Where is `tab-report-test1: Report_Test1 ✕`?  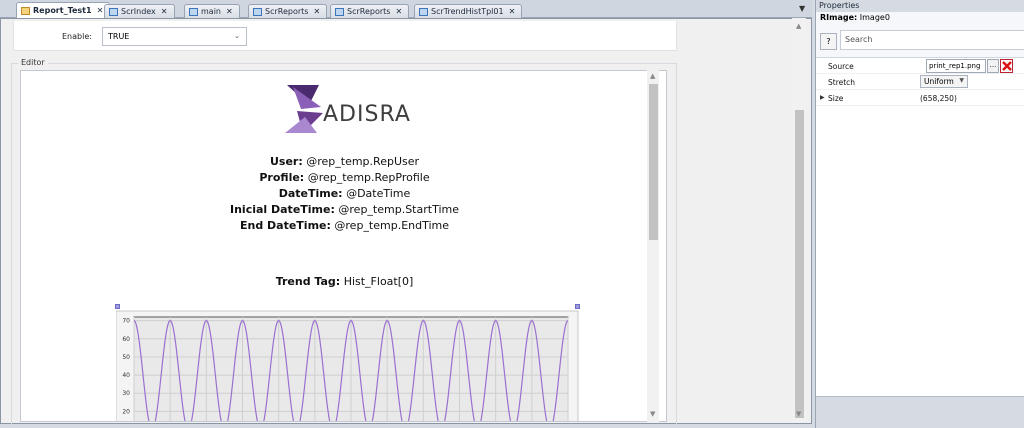 tab-report-test1: Report_Test1 ✕ is located at coordinates (63, 10).